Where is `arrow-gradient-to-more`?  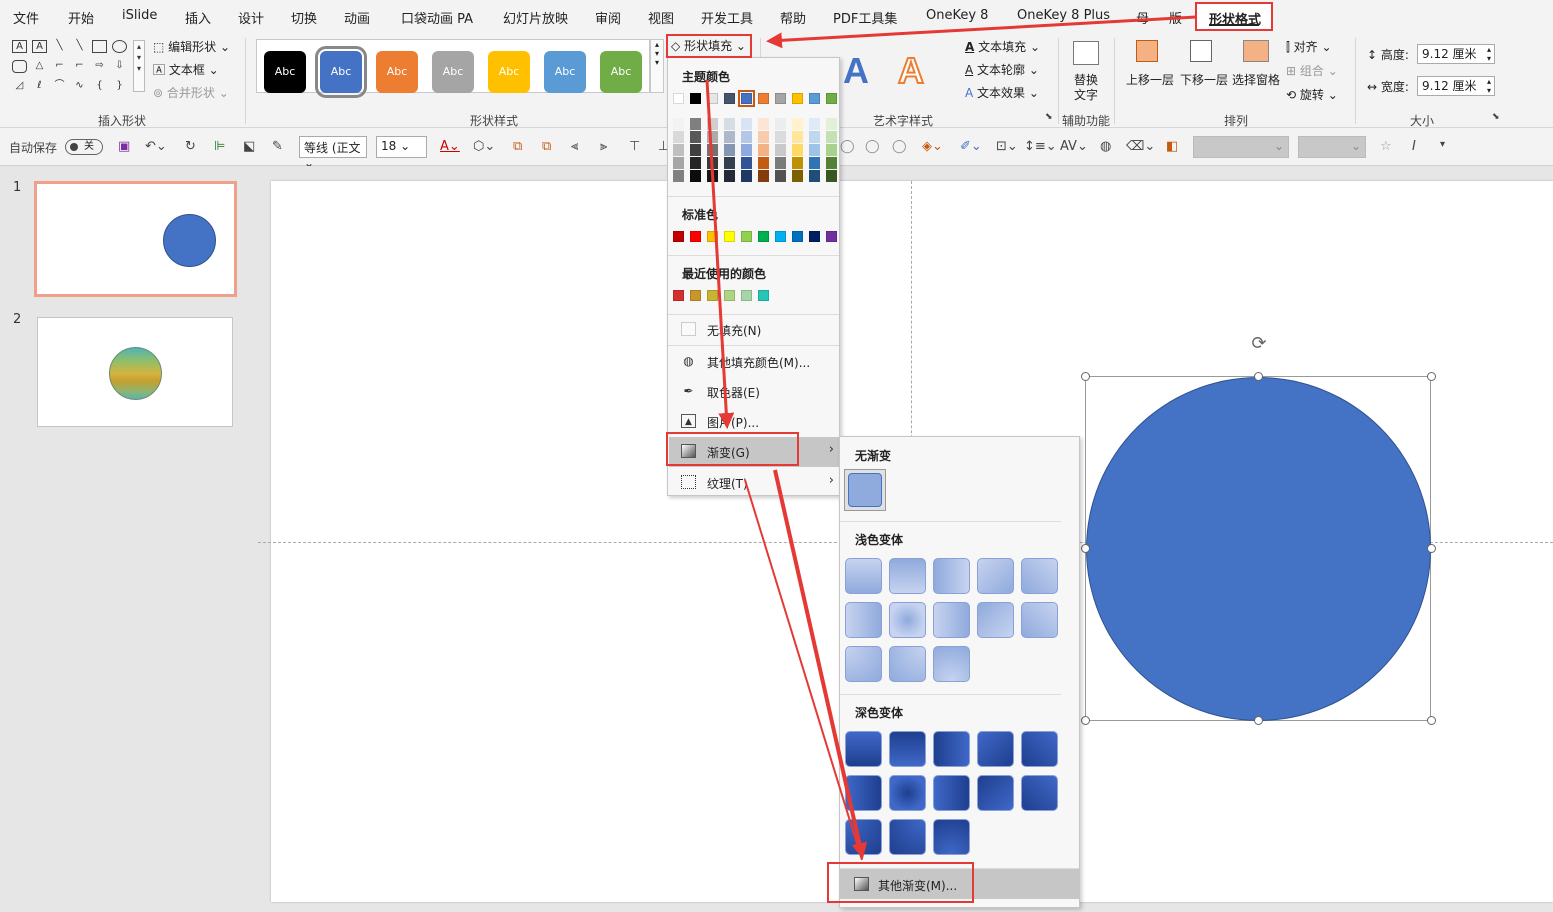
arrow-gradient-to-more is located at coordinates (803, 670).